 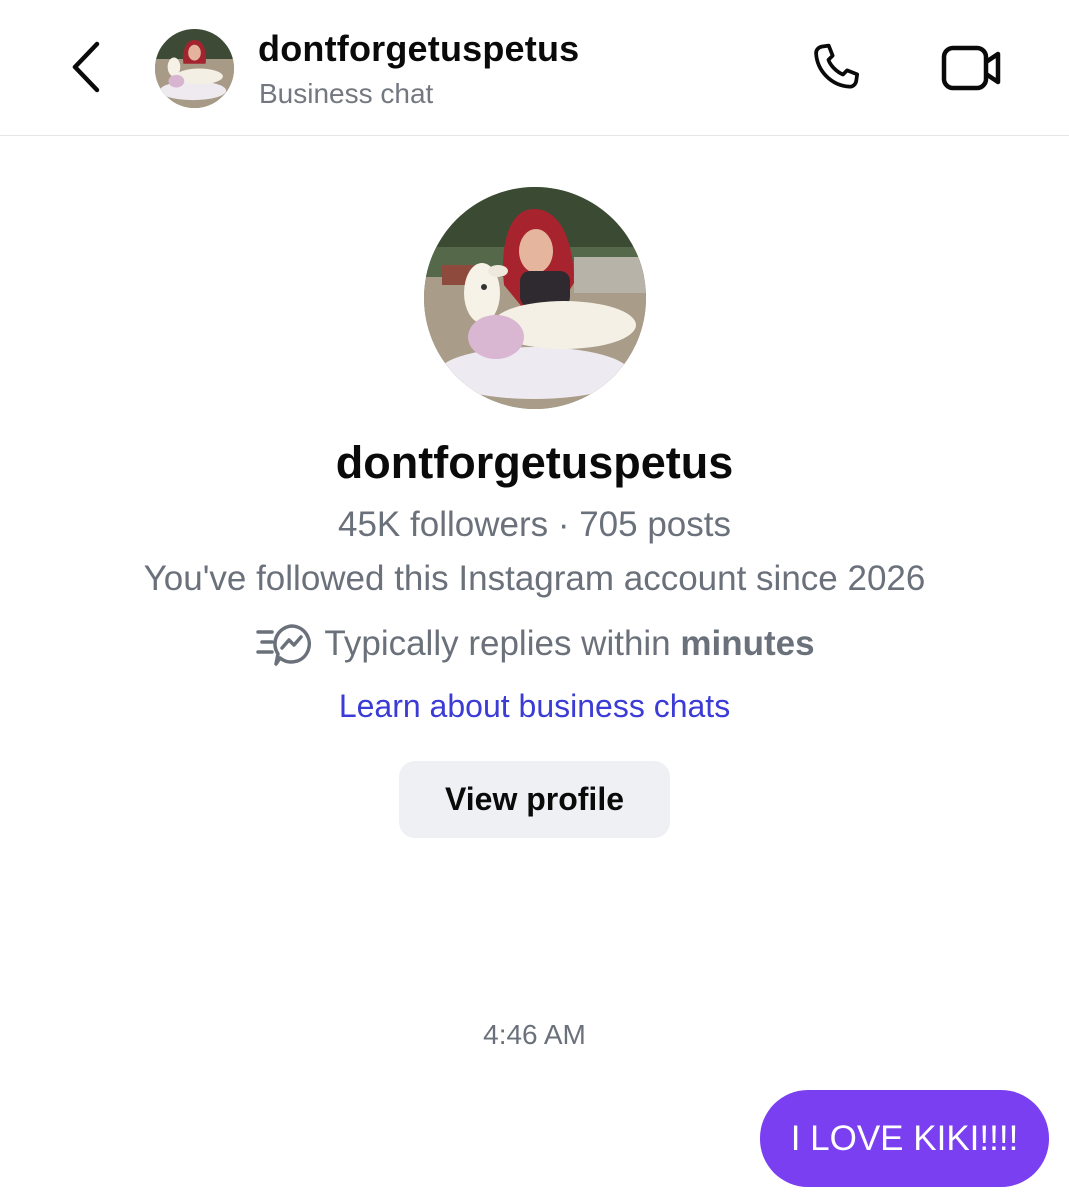 What do you see at coordinates (655, 524) in the screenshot?
I see `posts-count: 705 posts` at bounding box center [655, 524].